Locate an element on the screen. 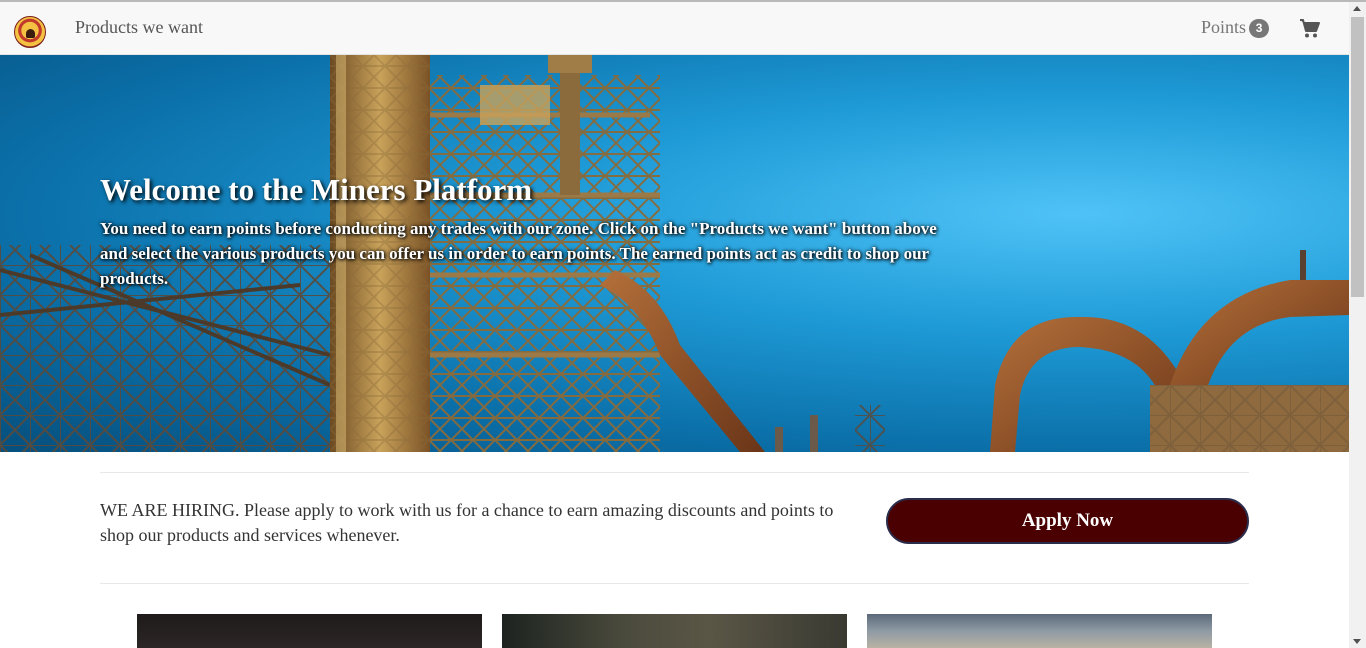 This screenshot has height=648, width=1366. nav-products-we-want: Products we want is located at coordinates (139, 27).